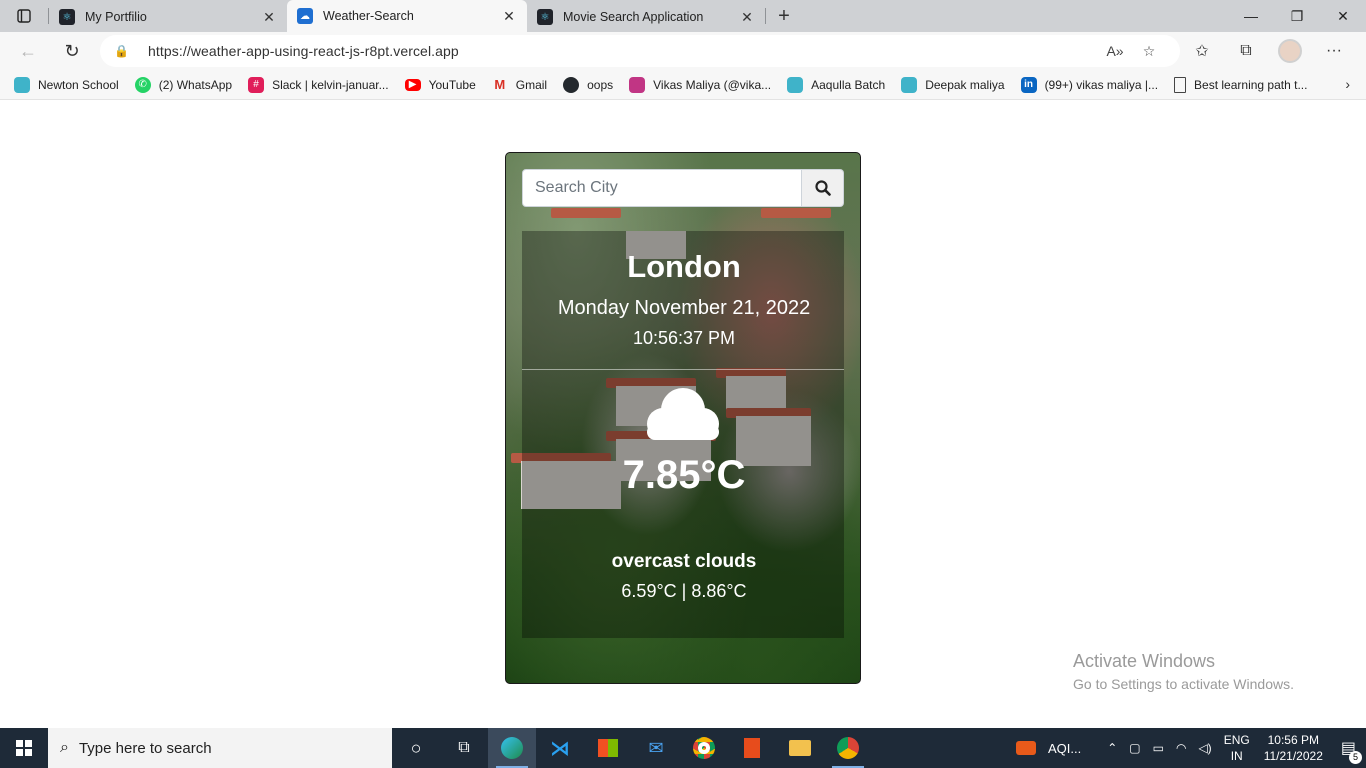 This screenshot has height=768, width=1366. What do you see at coordinates (953, 84) in the screenshot?
I see `bookmark-deepak-maliya: Deepak maliya` at bounding box center [953, 84].